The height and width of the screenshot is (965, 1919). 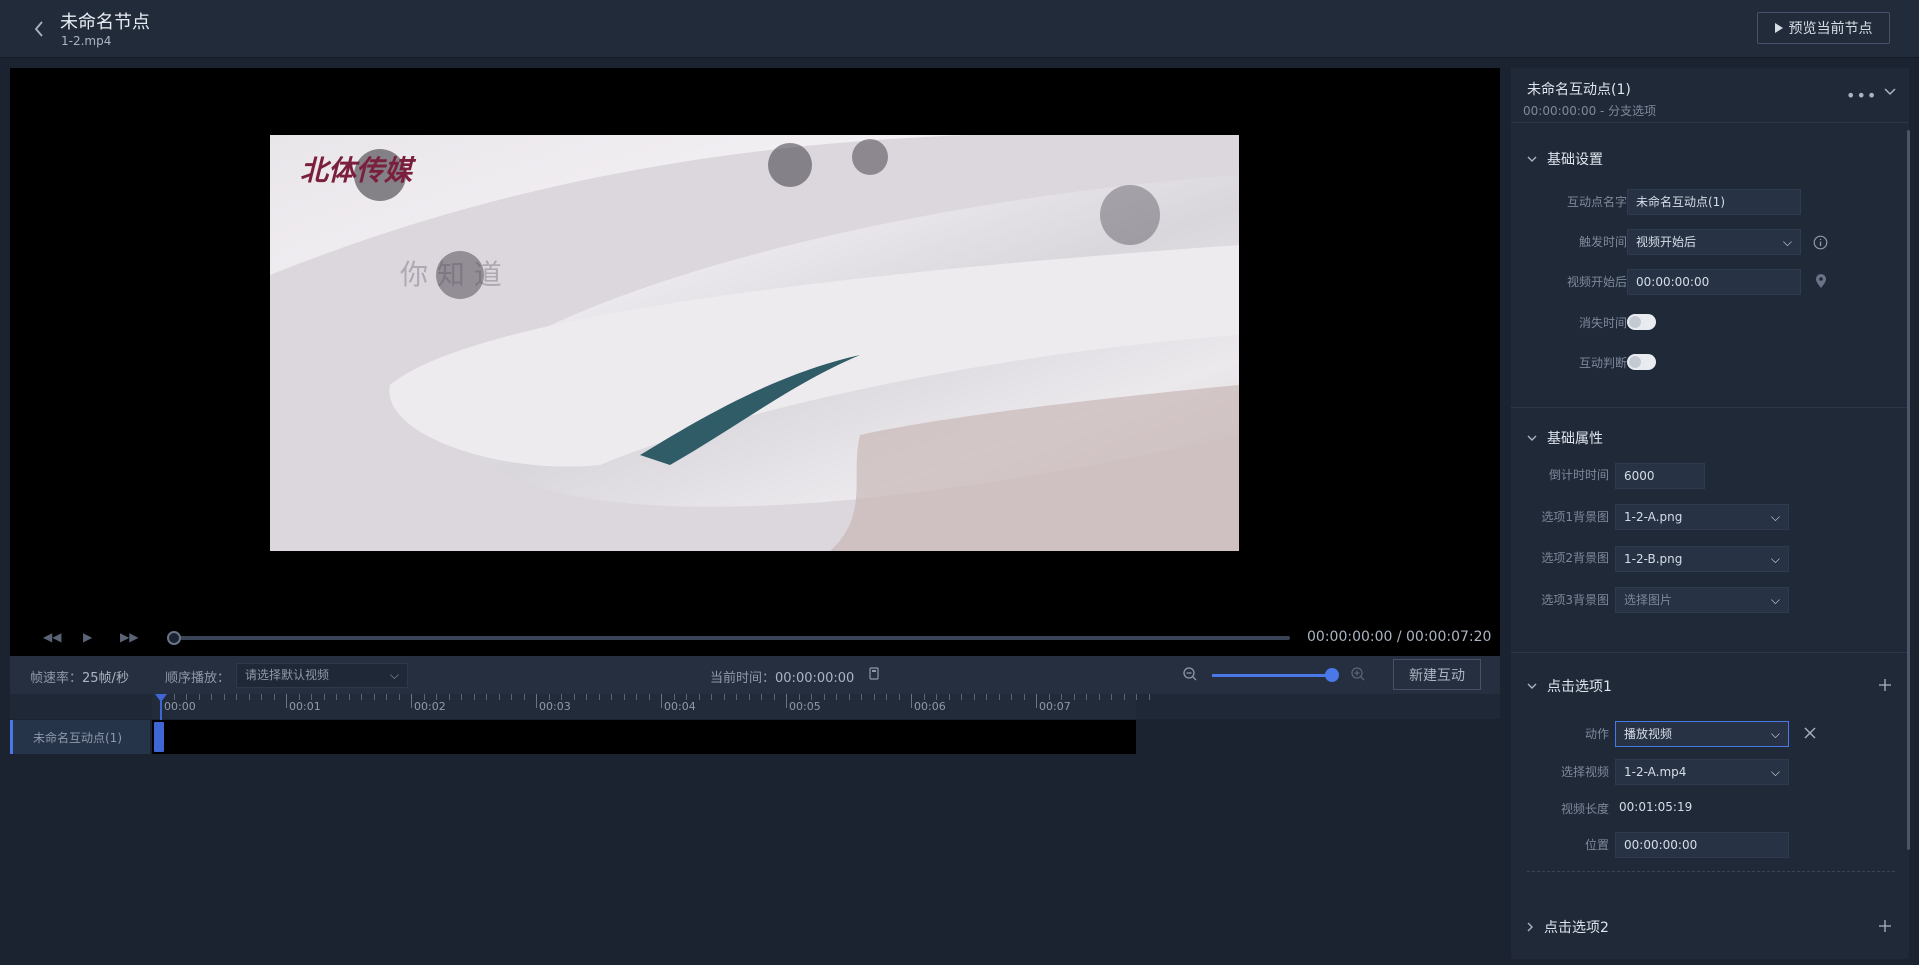 I want to click on chevron-down-icon: ⌵, so click(x=1775, y=772).